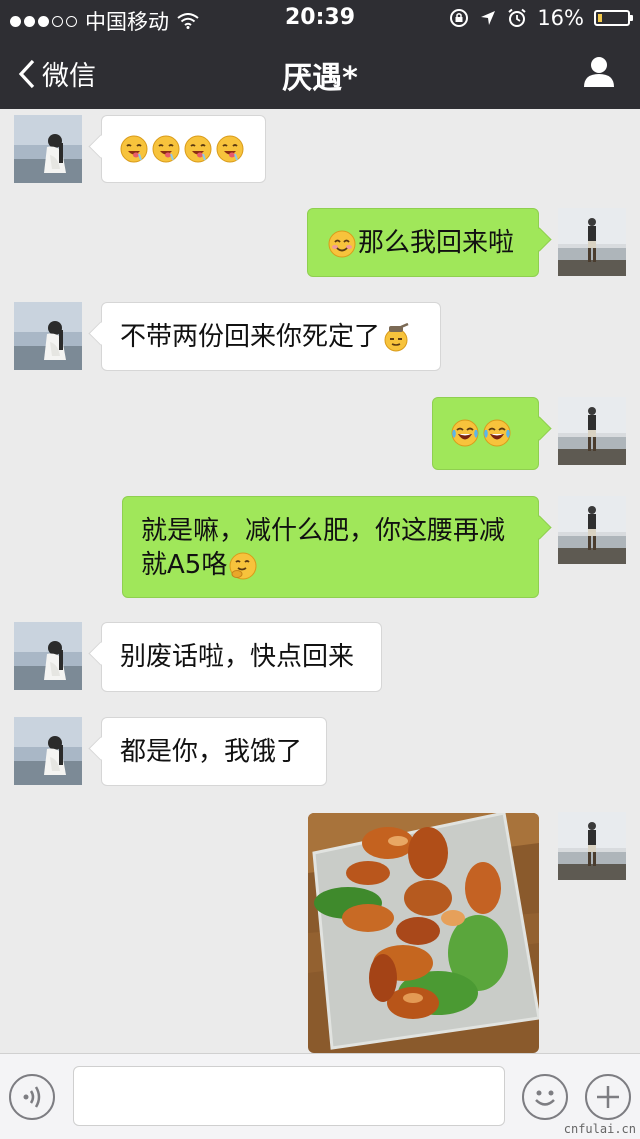  Describe the element at coordinates (243, 566) in the screenshot. I see `chuckle-face-icon` at that location.